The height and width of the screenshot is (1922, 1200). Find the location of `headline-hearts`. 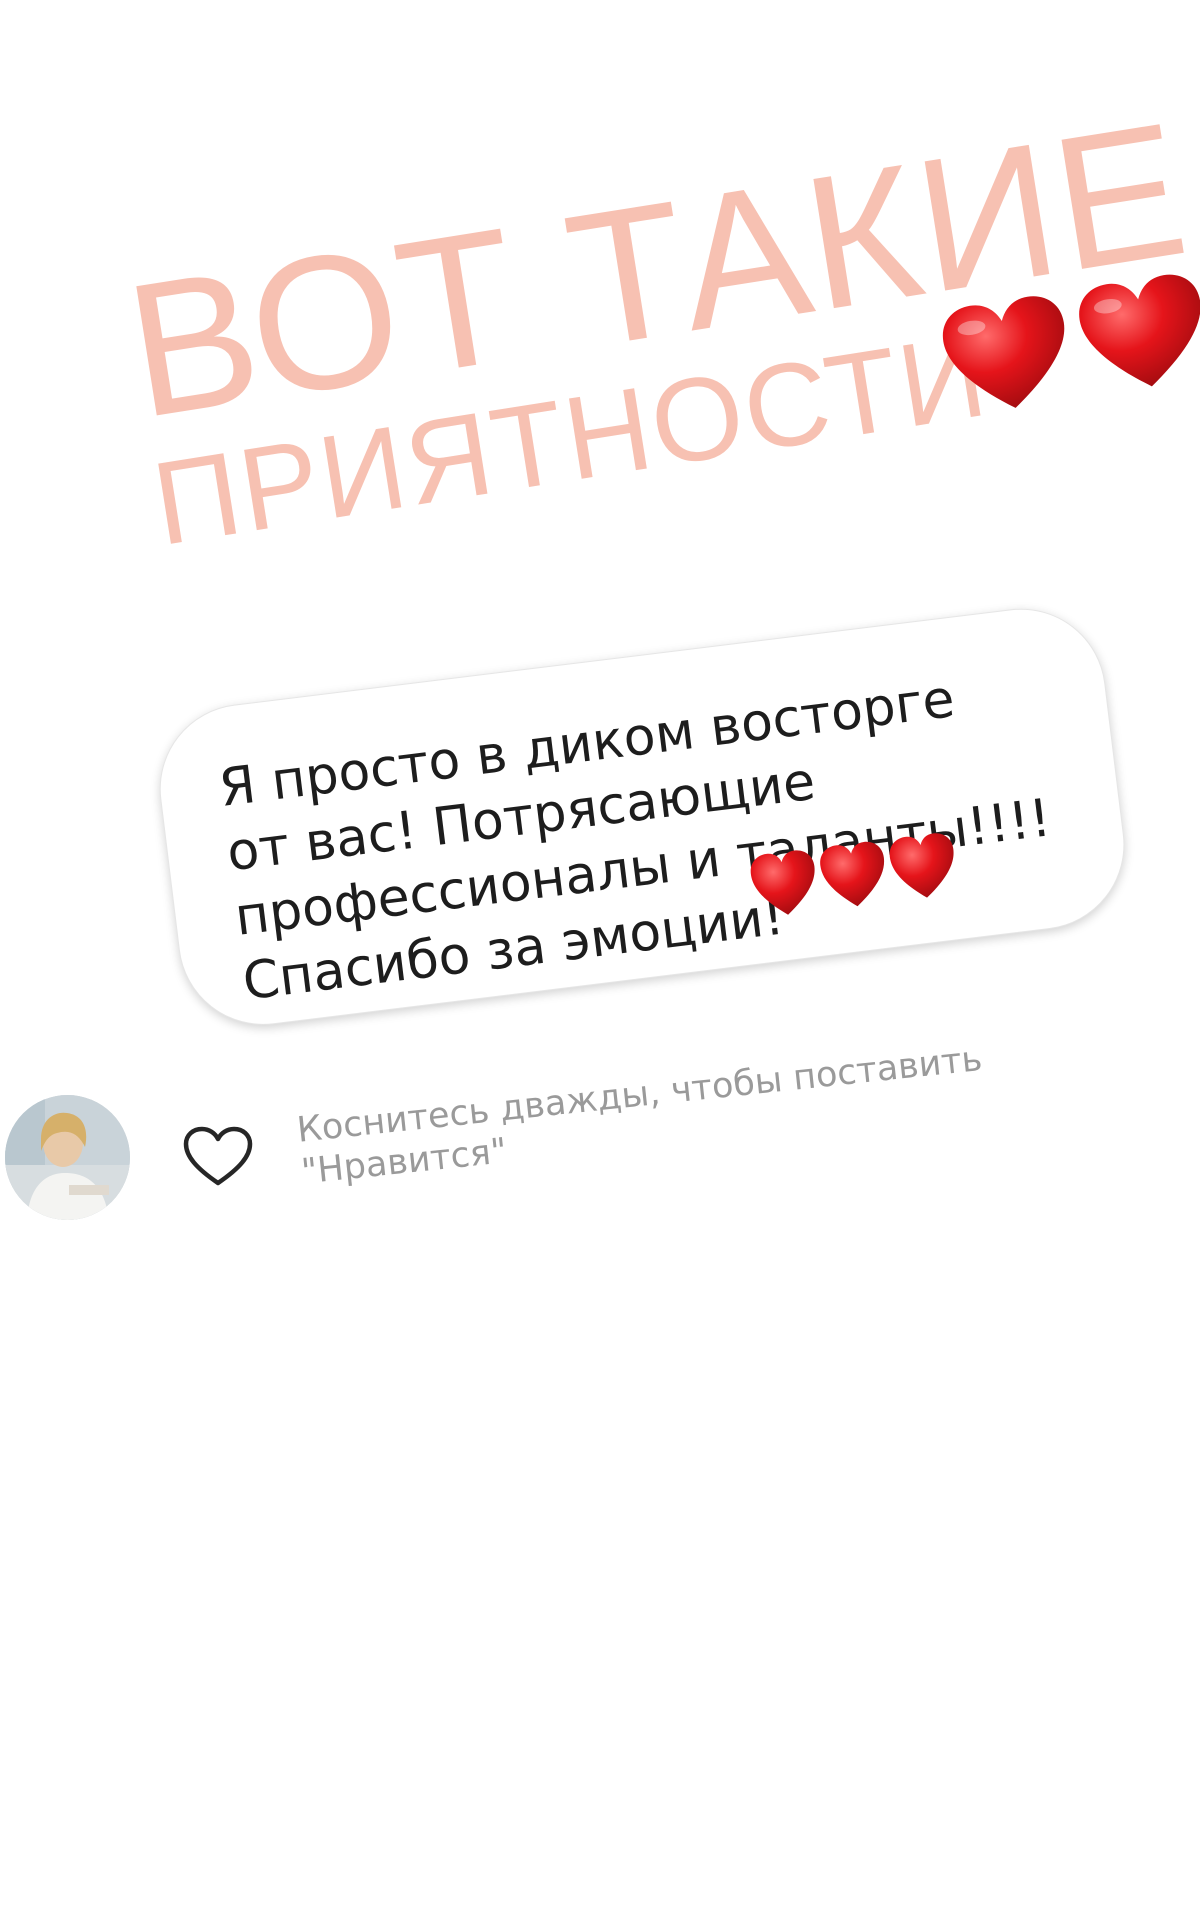

headline-hearts is located at coordinates (1071, 341).